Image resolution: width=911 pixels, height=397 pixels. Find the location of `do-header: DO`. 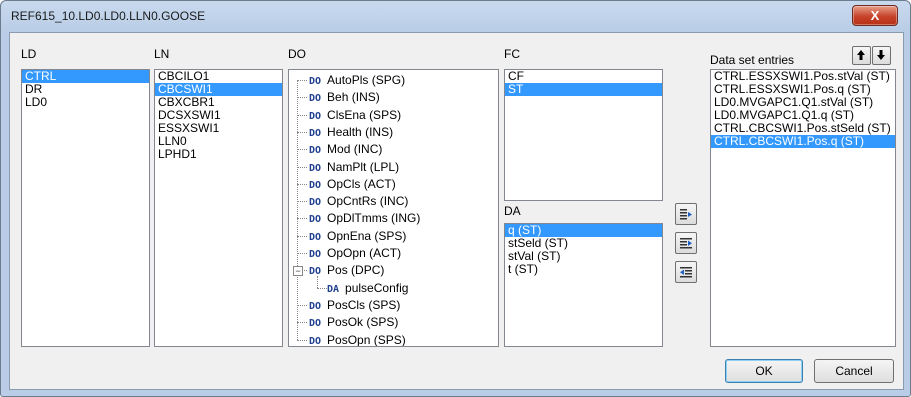

do-header: DO is located at coordinates (297, 54).